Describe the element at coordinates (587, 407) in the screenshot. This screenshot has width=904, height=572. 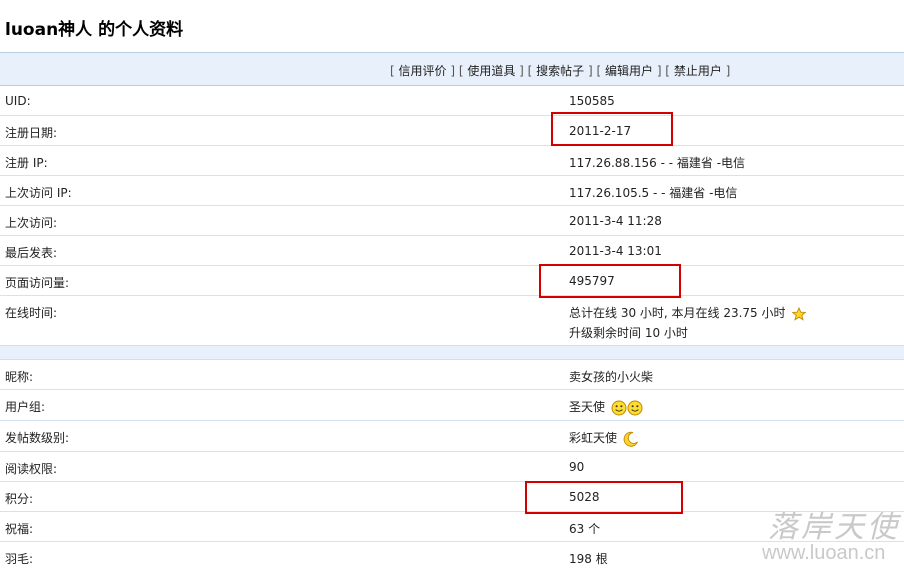
I see `user-group-value: 圣天使` at that location.